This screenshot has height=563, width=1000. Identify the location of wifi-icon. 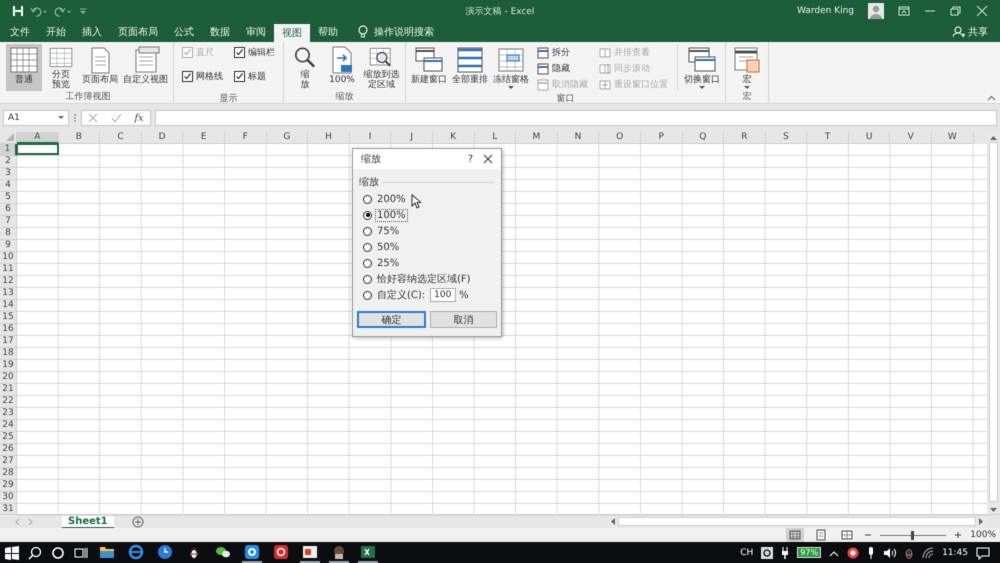
(928, 552).